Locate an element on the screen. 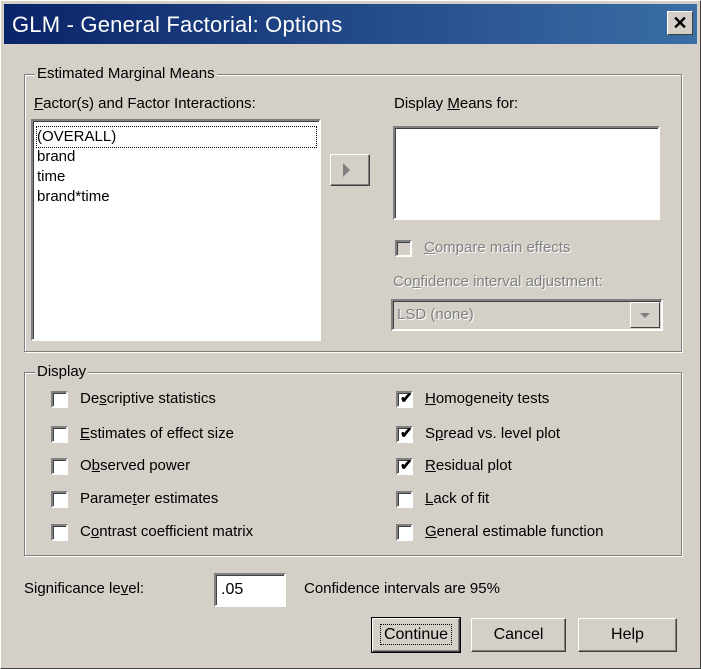 The image size is (701, 669). list-item: brand*time is located at coordinates (73, 197).